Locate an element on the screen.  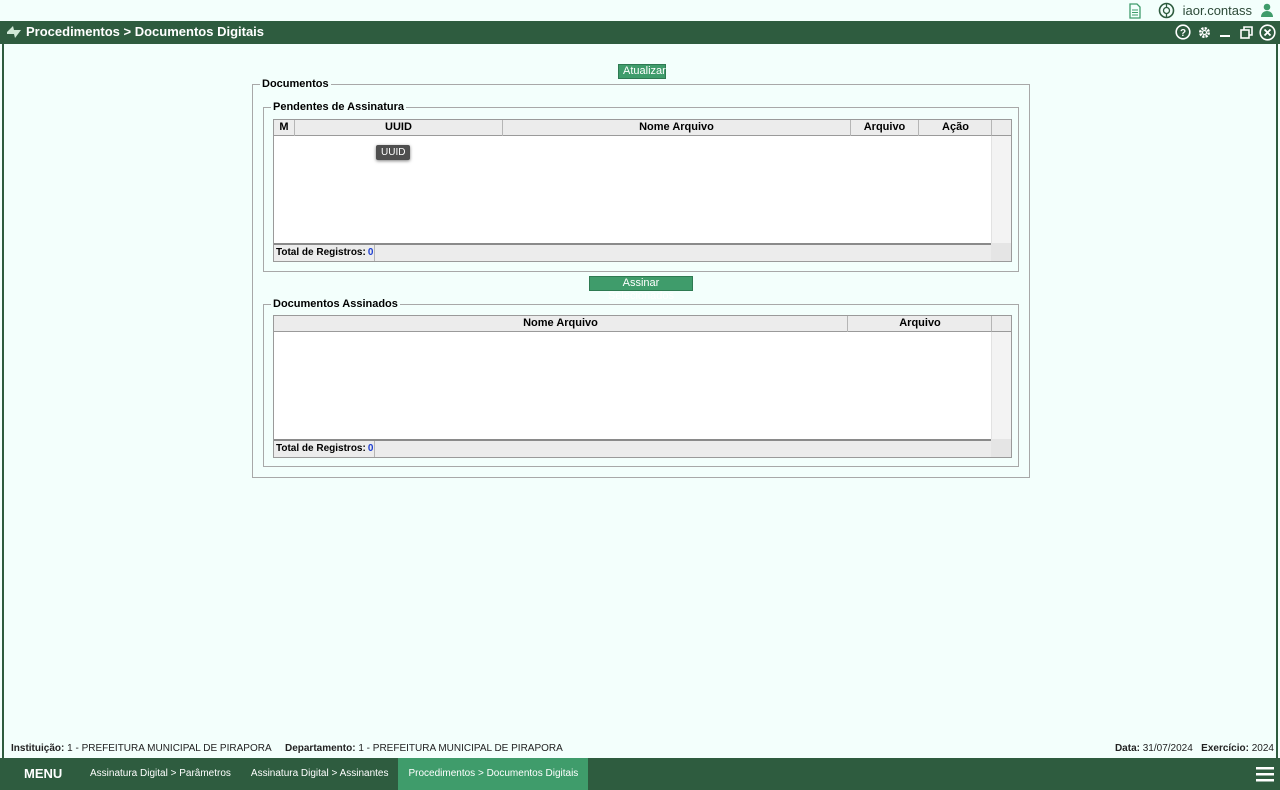
data-value: 31/07/2024 is located at coordinates (1167, 748).